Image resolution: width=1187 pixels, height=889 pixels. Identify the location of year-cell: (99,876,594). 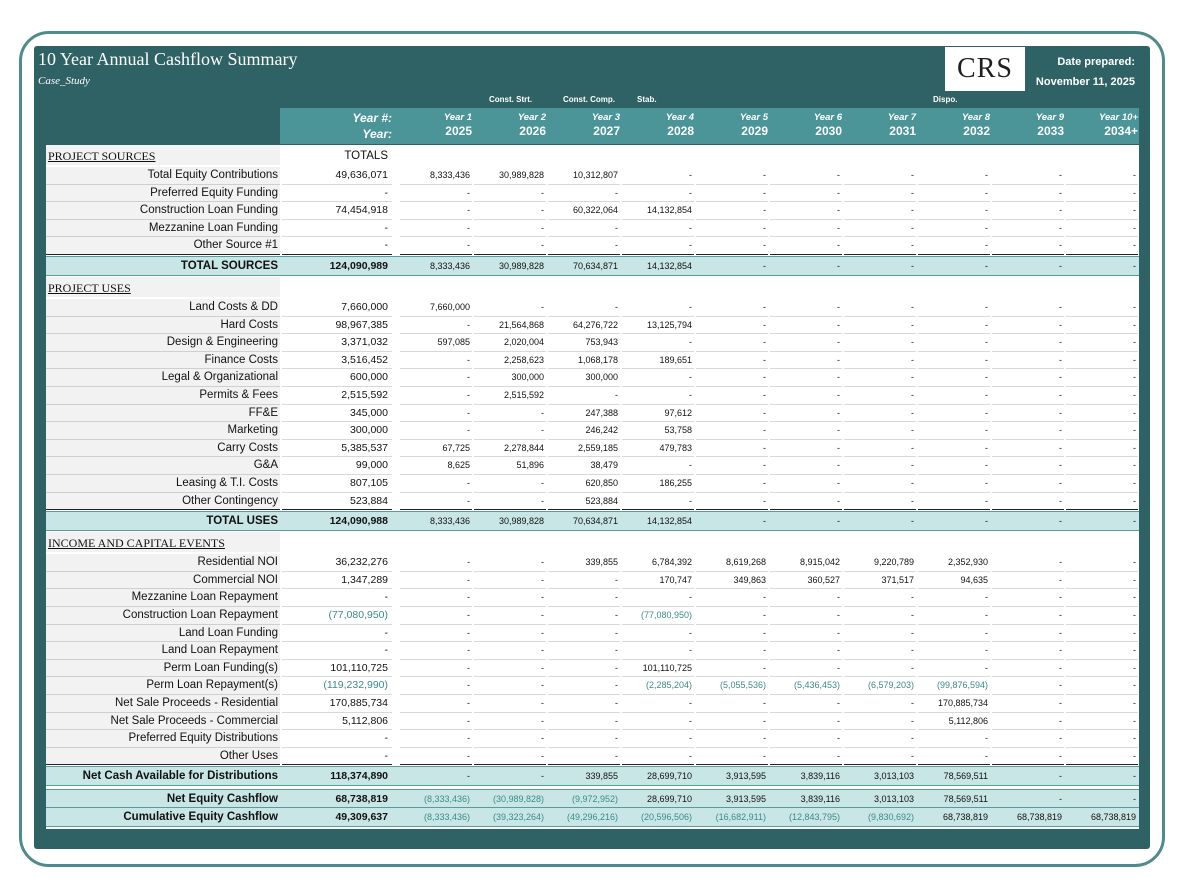
(954, 686).